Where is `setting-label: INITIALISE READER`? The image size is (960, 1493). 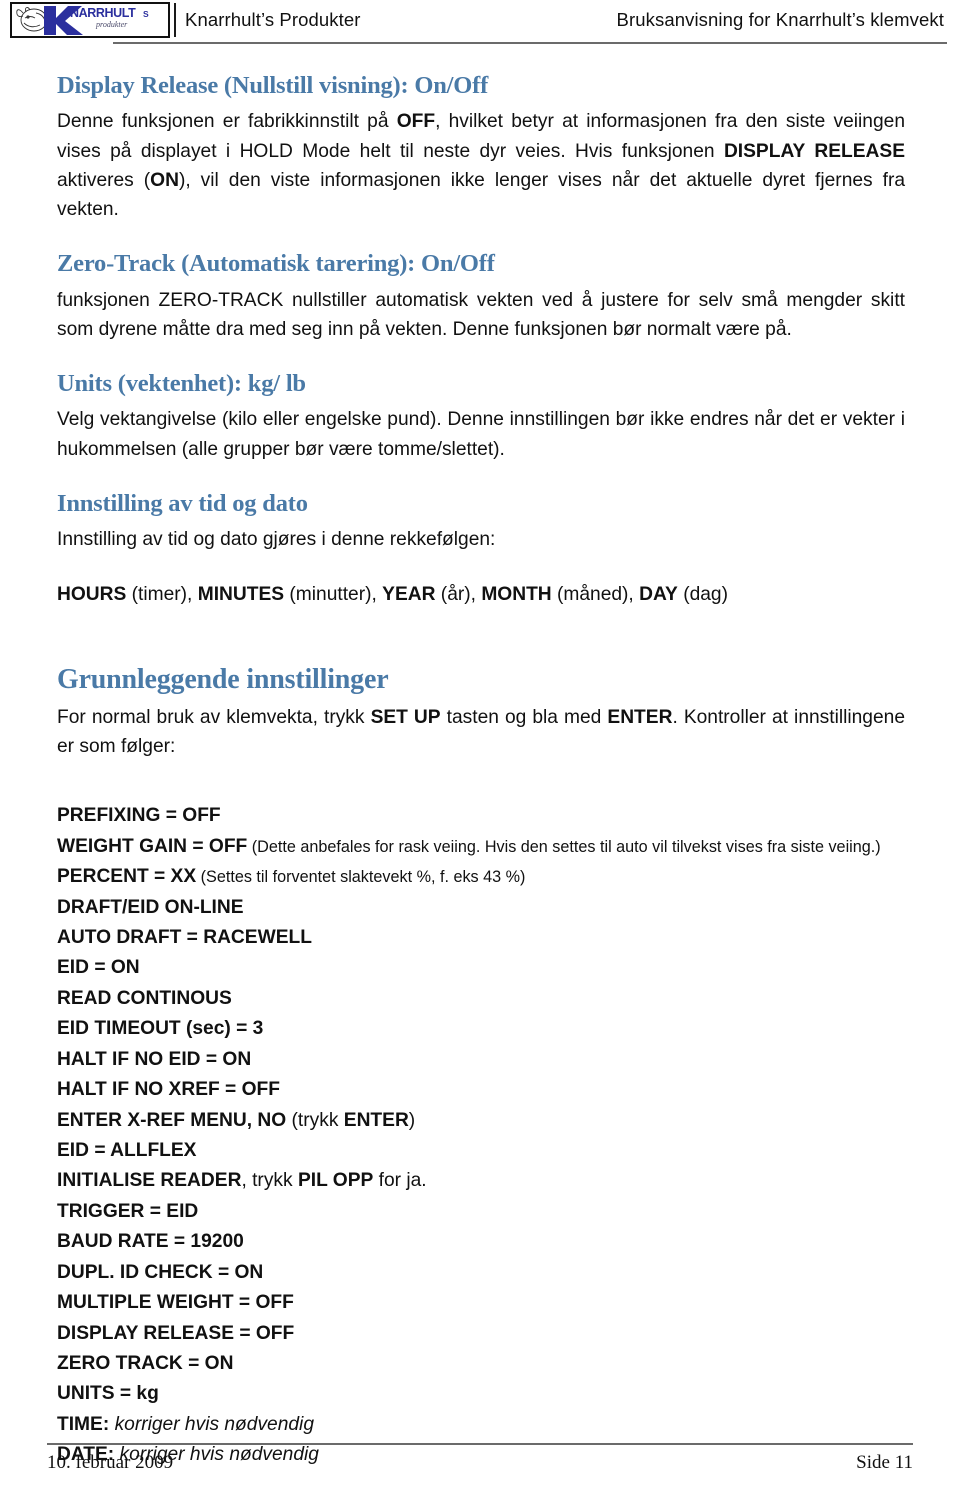 setting-label: INITIALISE READER is located at coordinates (149, 1181).